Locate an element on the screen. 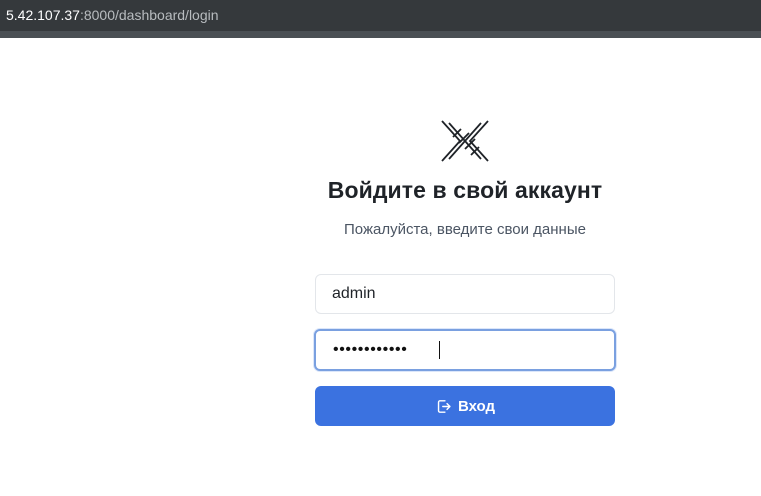 This screenshot has height=496, width=761. login-button: Вход is located at coordinates (465, 406).